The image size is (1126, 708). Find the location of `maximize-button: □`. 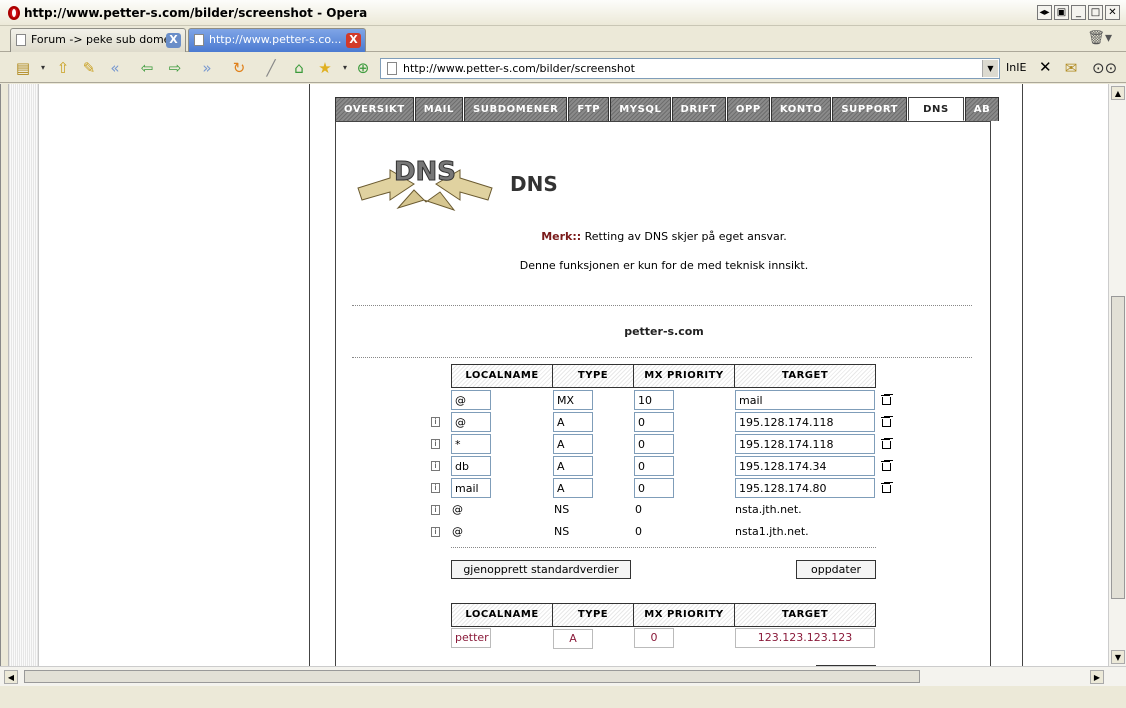

maximize-button: □ is located at coordinates (1095, 12).